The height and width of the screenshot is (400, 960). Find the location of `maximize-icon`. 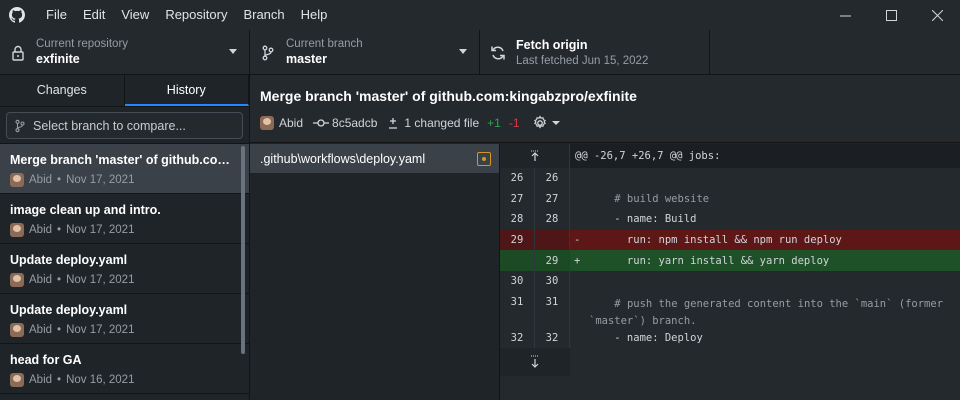

maximize-icon is located at coordinates (891, 15).